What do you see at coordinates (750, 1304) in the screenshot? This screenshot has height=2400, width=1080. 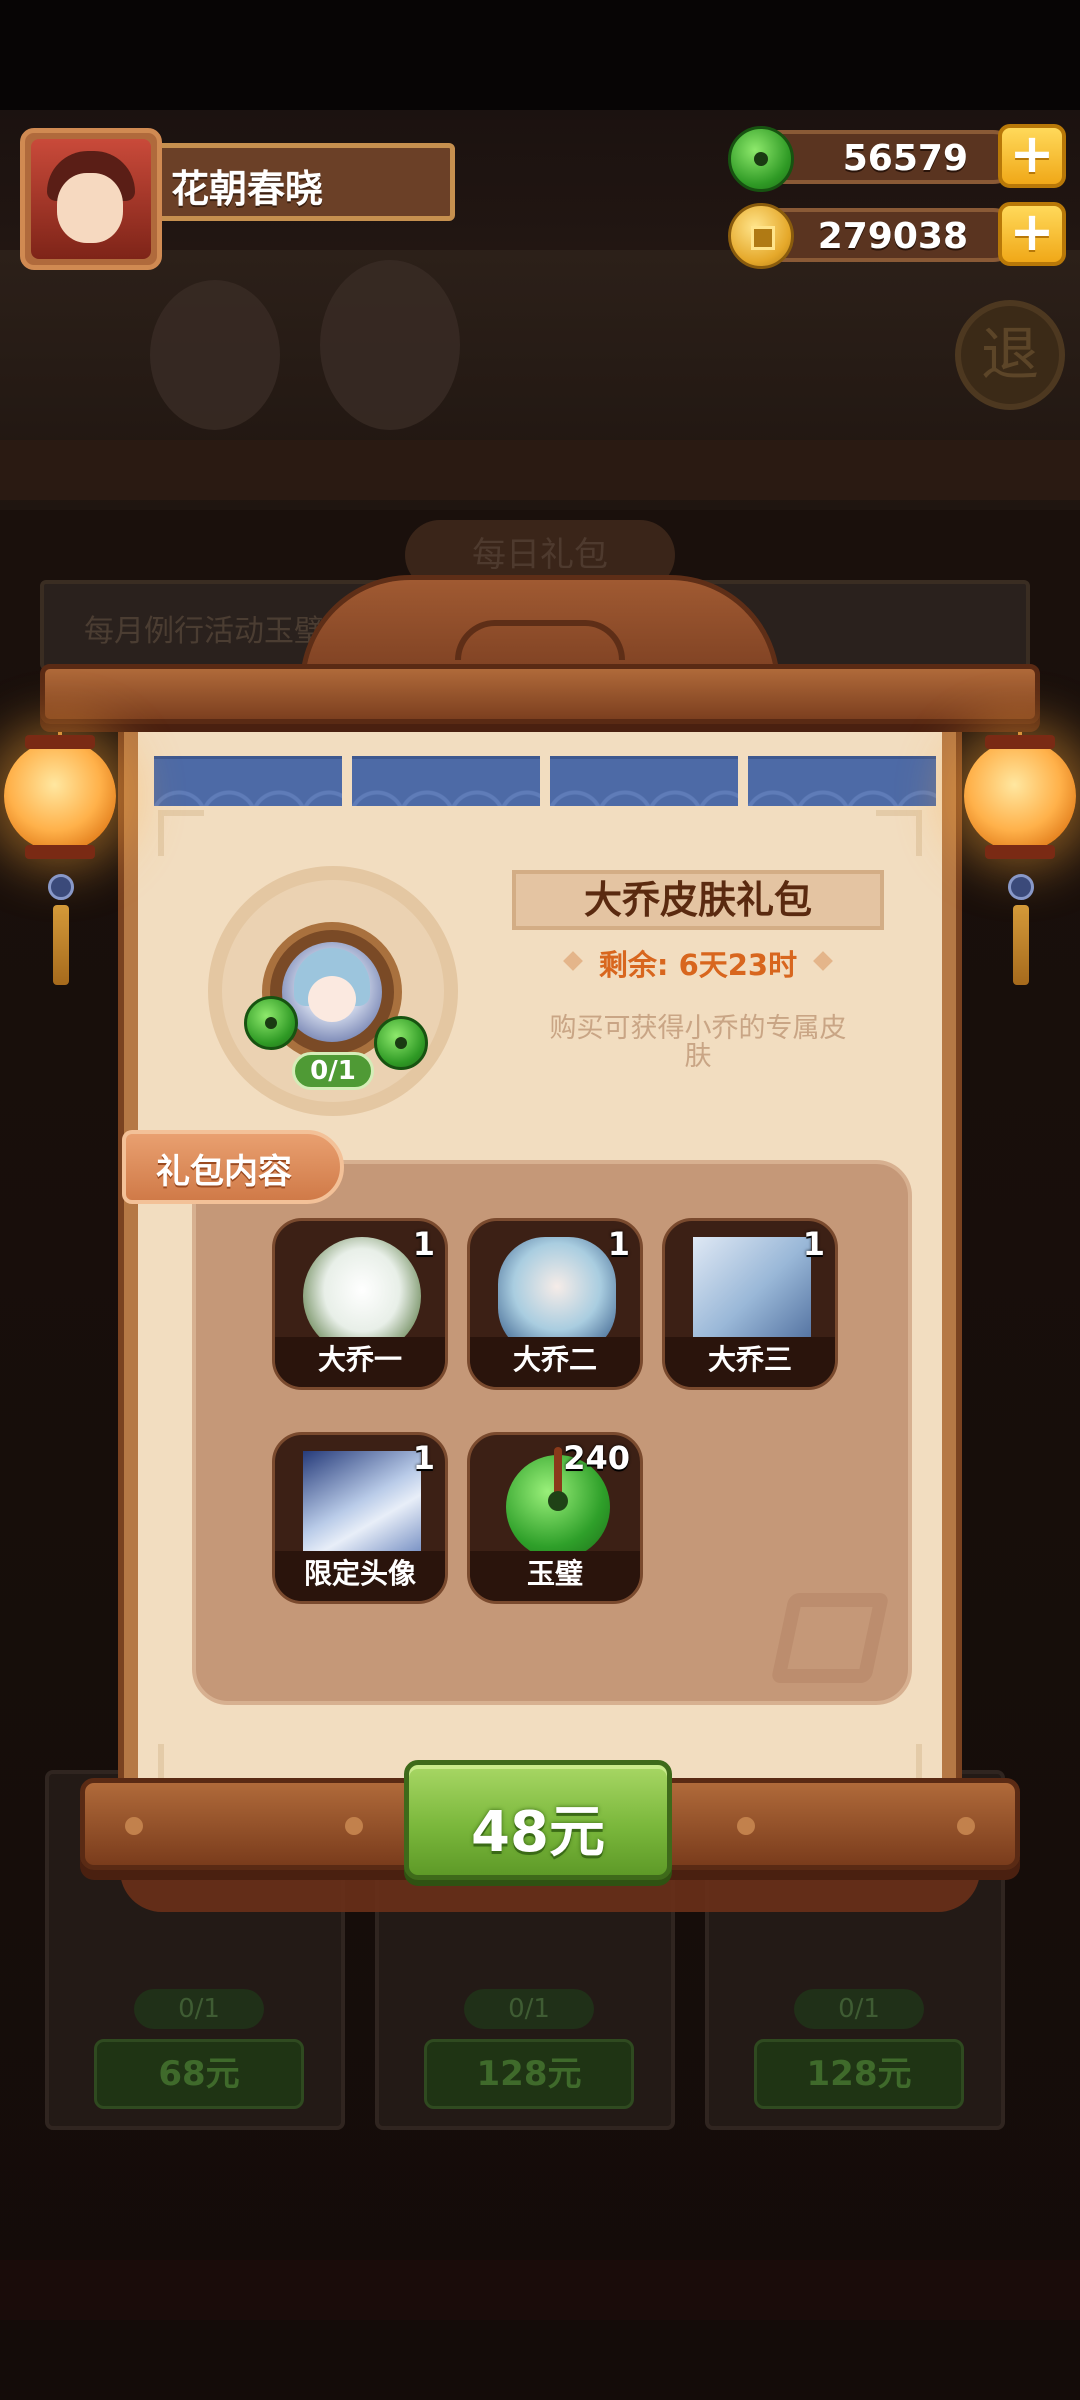 I see `reward-item-skin: 1 大乔三` at bounding box center [750, 1304].